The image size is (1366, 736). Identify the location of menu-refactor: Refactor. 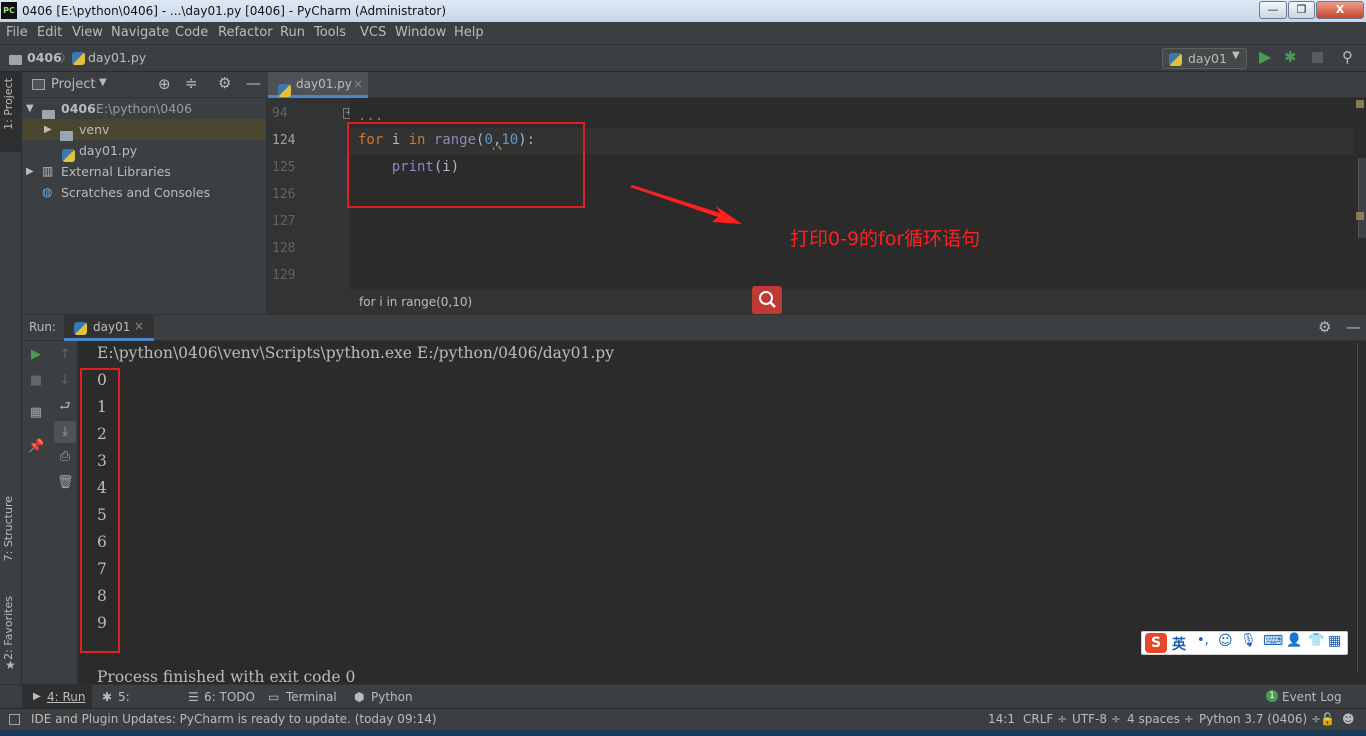
(245, 33).